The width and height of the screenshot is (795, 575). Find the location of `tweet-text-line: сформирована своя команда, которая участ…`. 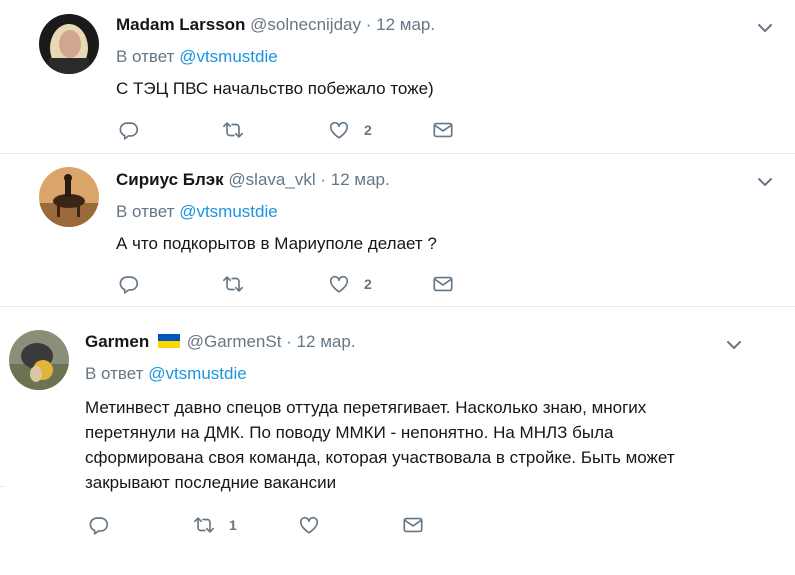

tweet-text-line: сформирована своя команда, которая участ… is located at coordinates (380, 457).